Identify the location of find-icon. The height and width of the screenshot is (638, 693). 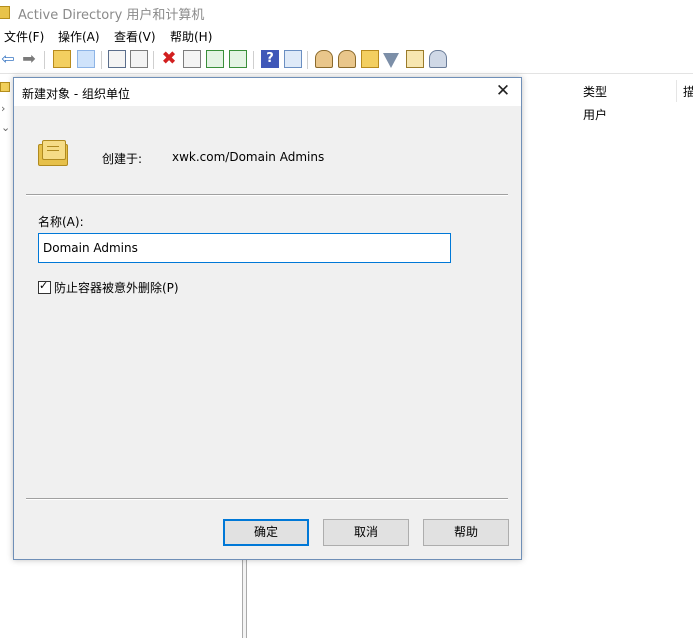
(415, 59).